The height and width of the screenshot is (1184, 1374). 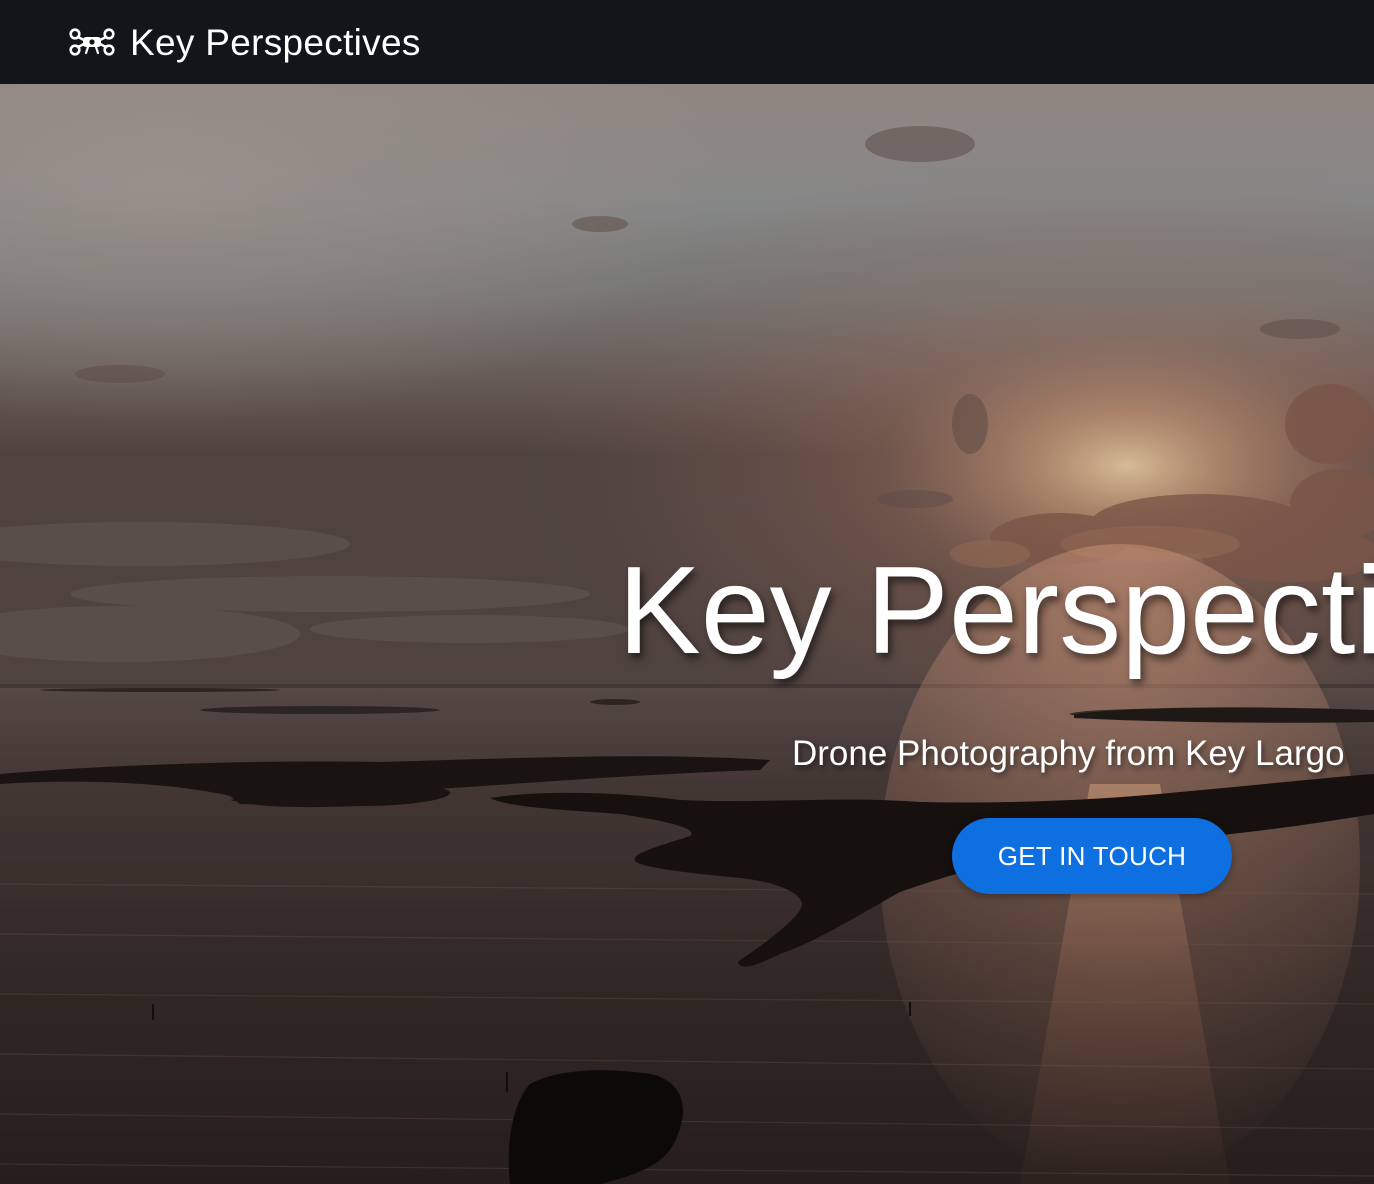 What do you see at coordinates (1092, 856) in the screenshot?
I see `get-in-touch-button: GET IN TOUCH` at bounding box center [1092, 856].